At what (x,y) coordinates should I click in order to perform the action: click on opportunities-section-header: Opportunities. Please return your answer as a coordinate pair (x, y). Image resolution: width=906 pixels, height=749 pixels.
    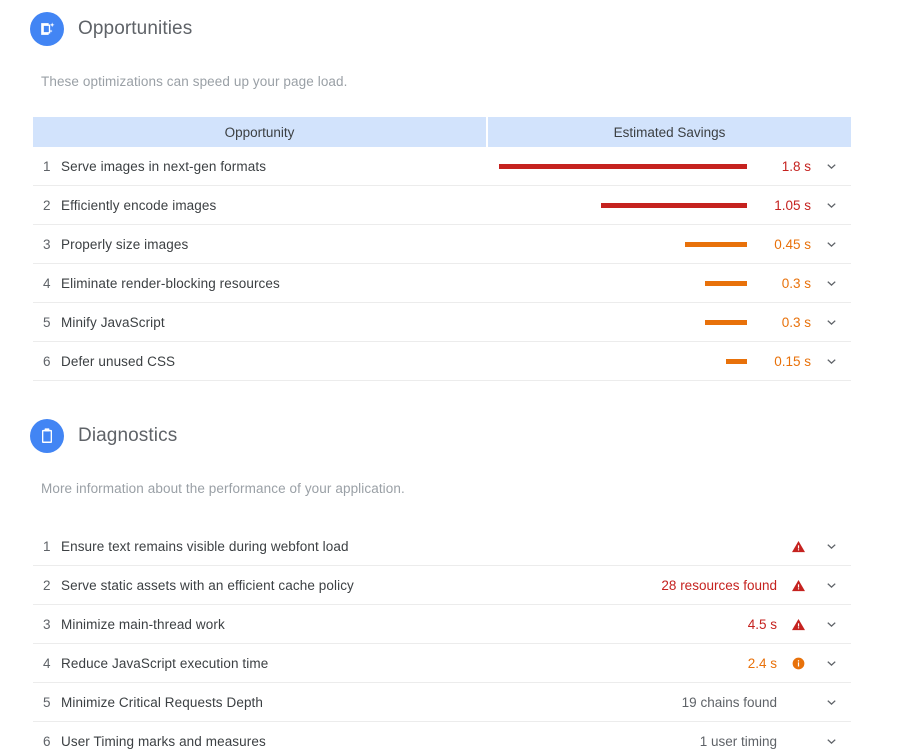
    Looking at the image, I should click on (453, 29).